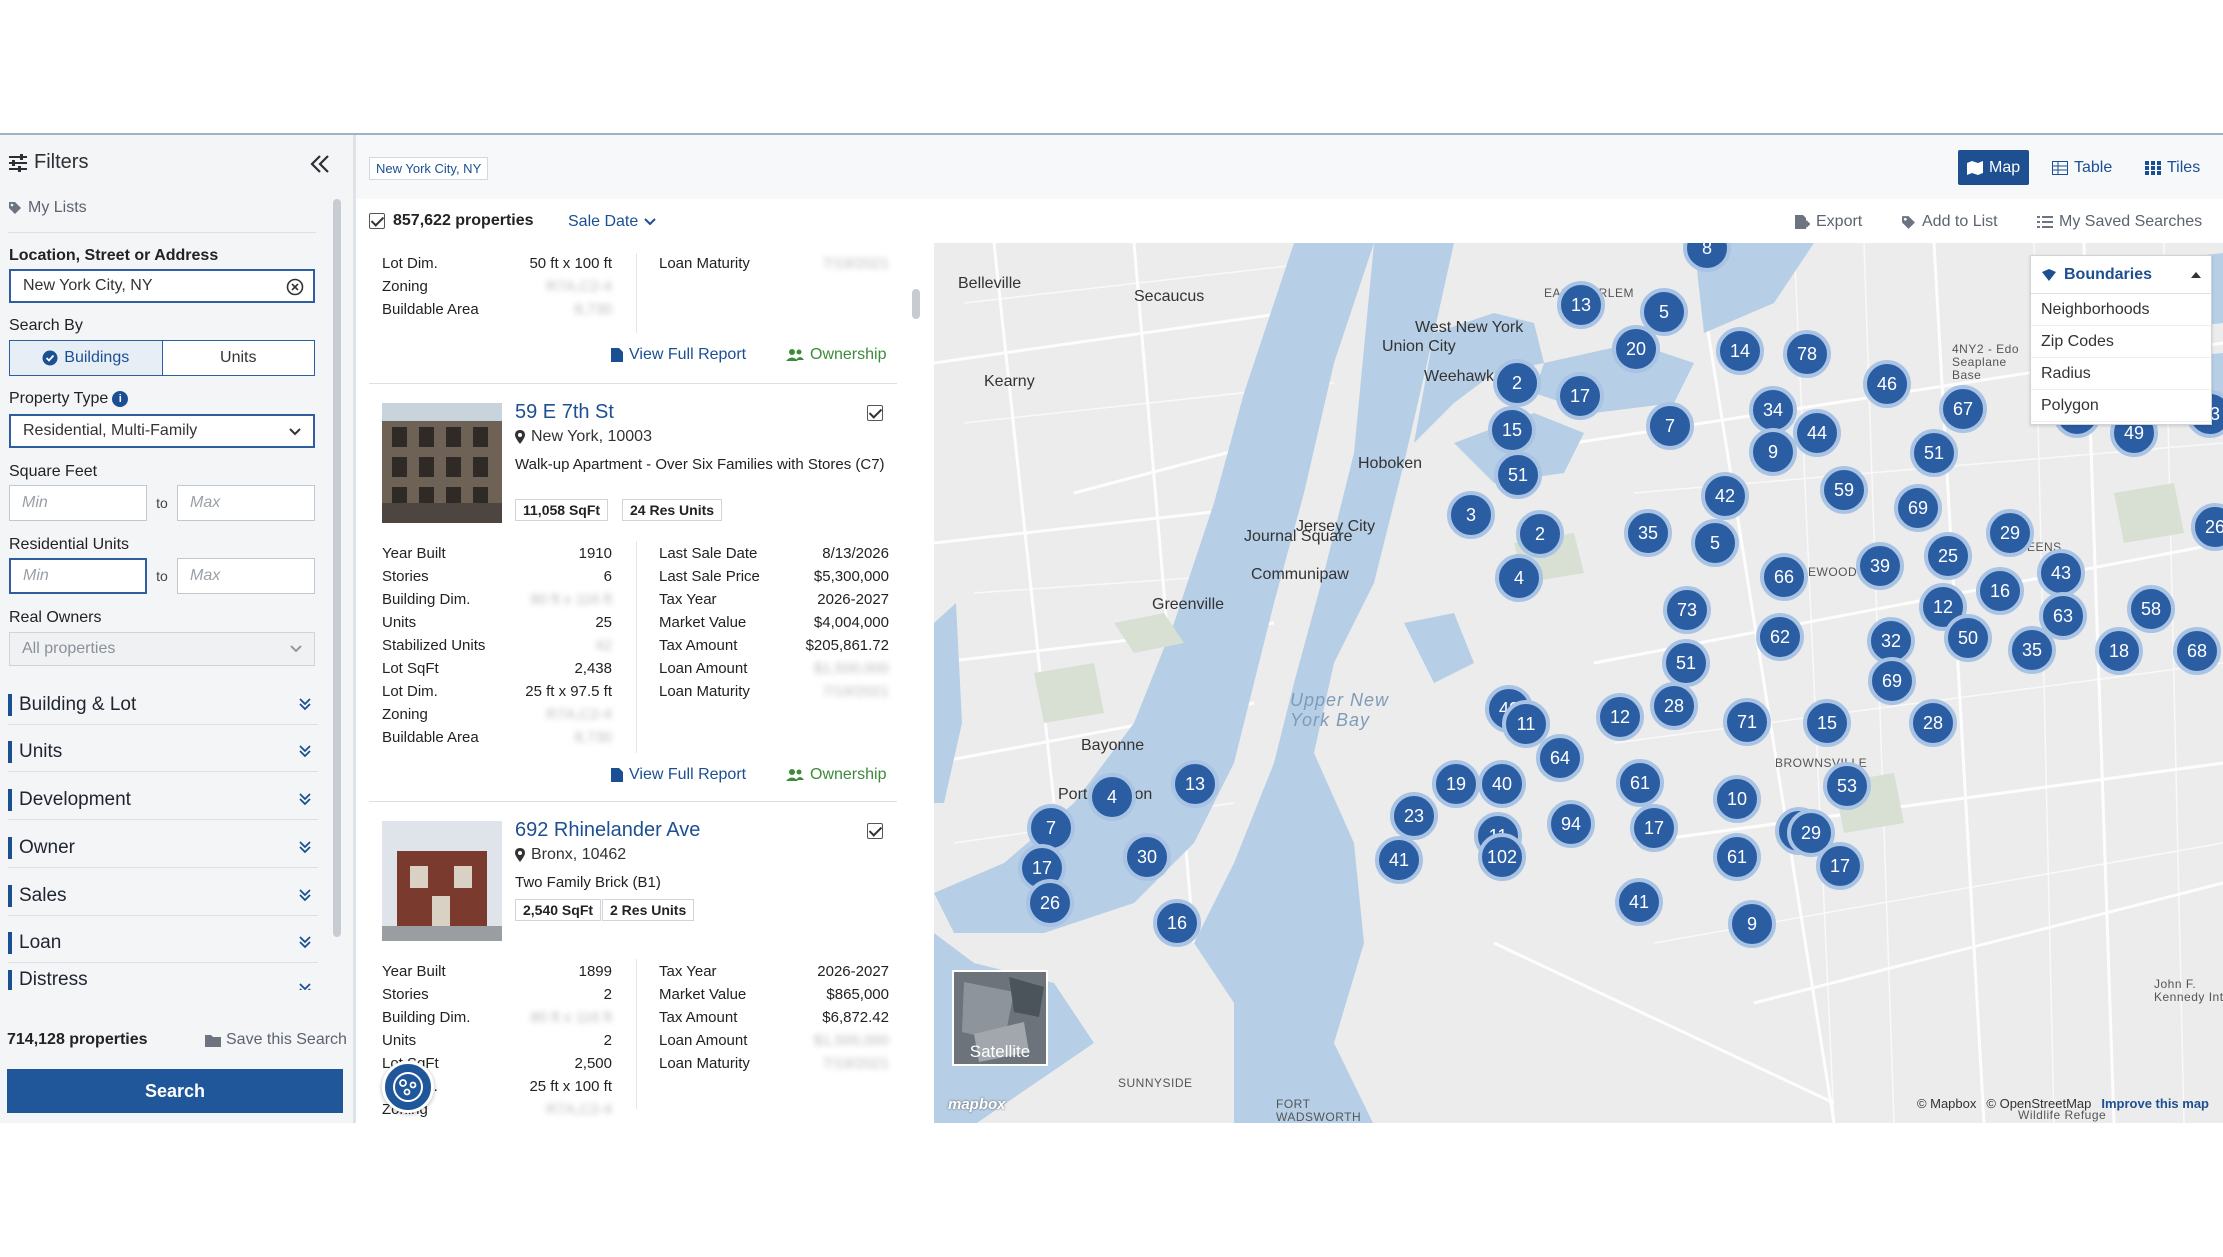 The width and height of the screenshot is (2223, 1257). What do you see at coordinates (2082, 167) in the screenshot?
I see `table-view-button: Table` at bounding box center [2082, 167].